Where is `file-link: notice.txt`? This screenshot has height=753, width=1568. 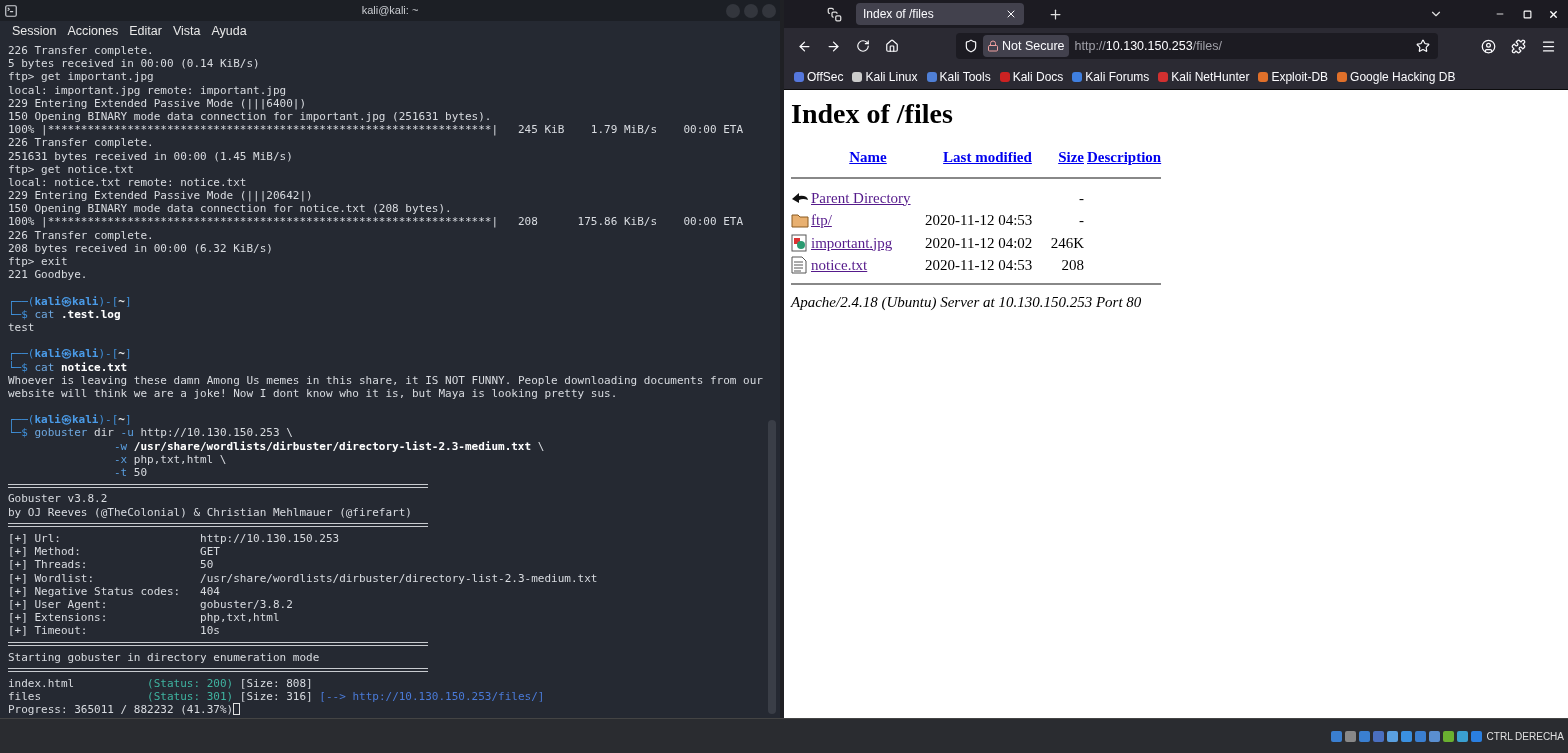
file-link: notice.txt is located at coordinates (839, 265).